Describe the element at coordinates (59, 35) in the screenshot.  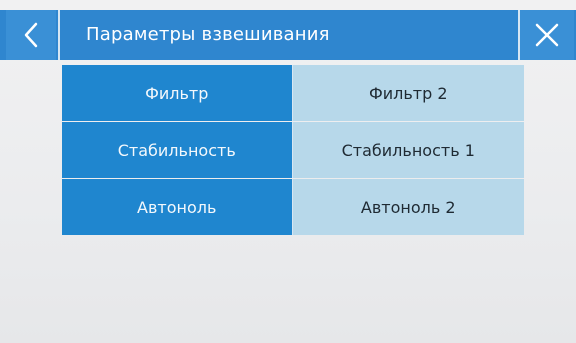
I see `divider` at that location.